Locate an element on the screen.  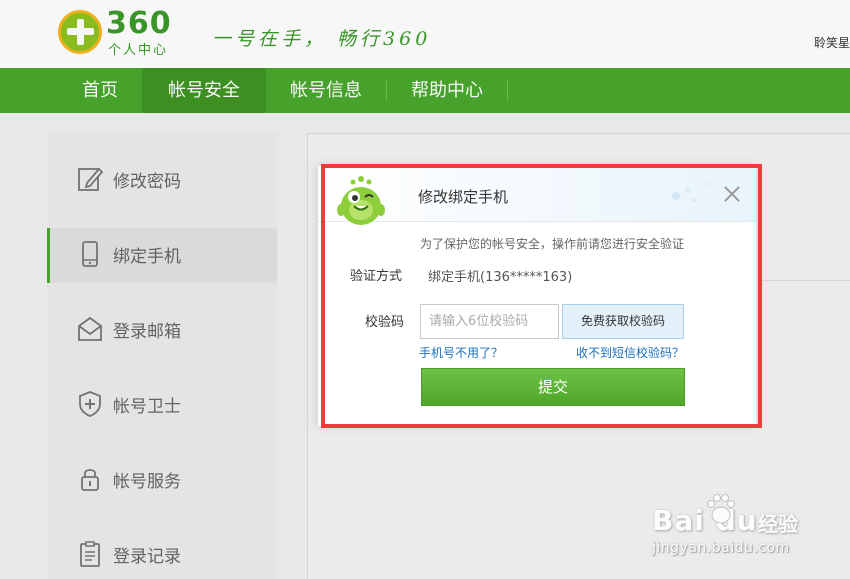
baidu-jingyan-watermark: Bai du 经验 jingyan.baidu.com is located at coordinates (750, 528).